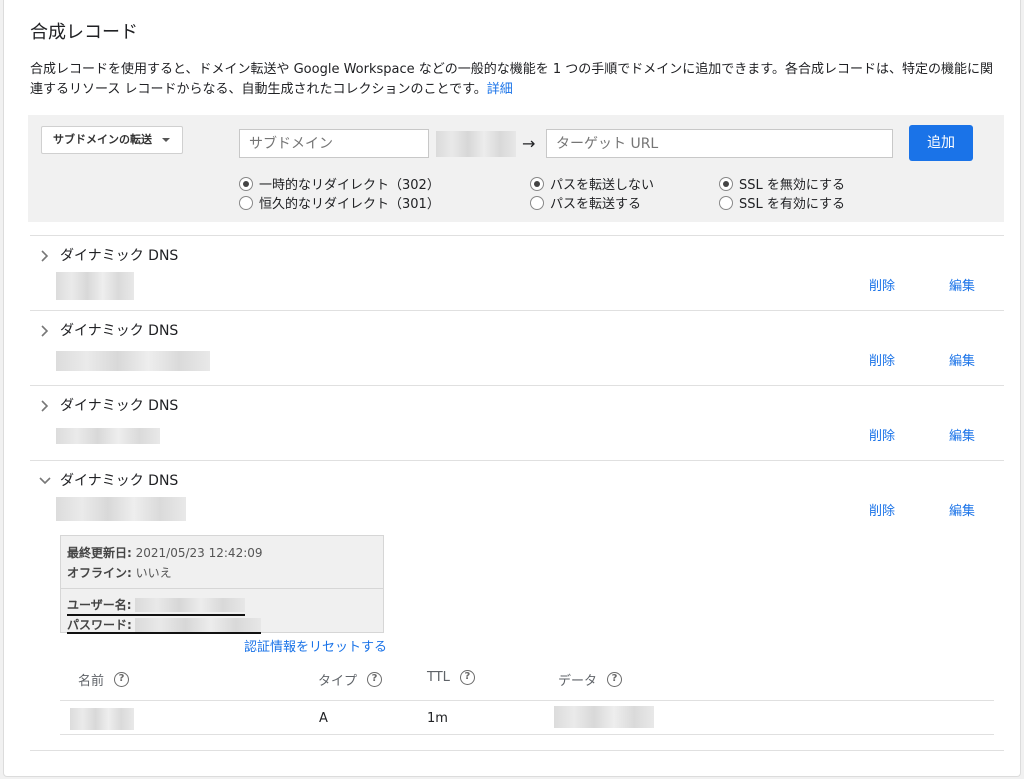  Describe the element at coordinates (99, 573) in the screenshot. I see `offline-label: オフライン:` at that location.